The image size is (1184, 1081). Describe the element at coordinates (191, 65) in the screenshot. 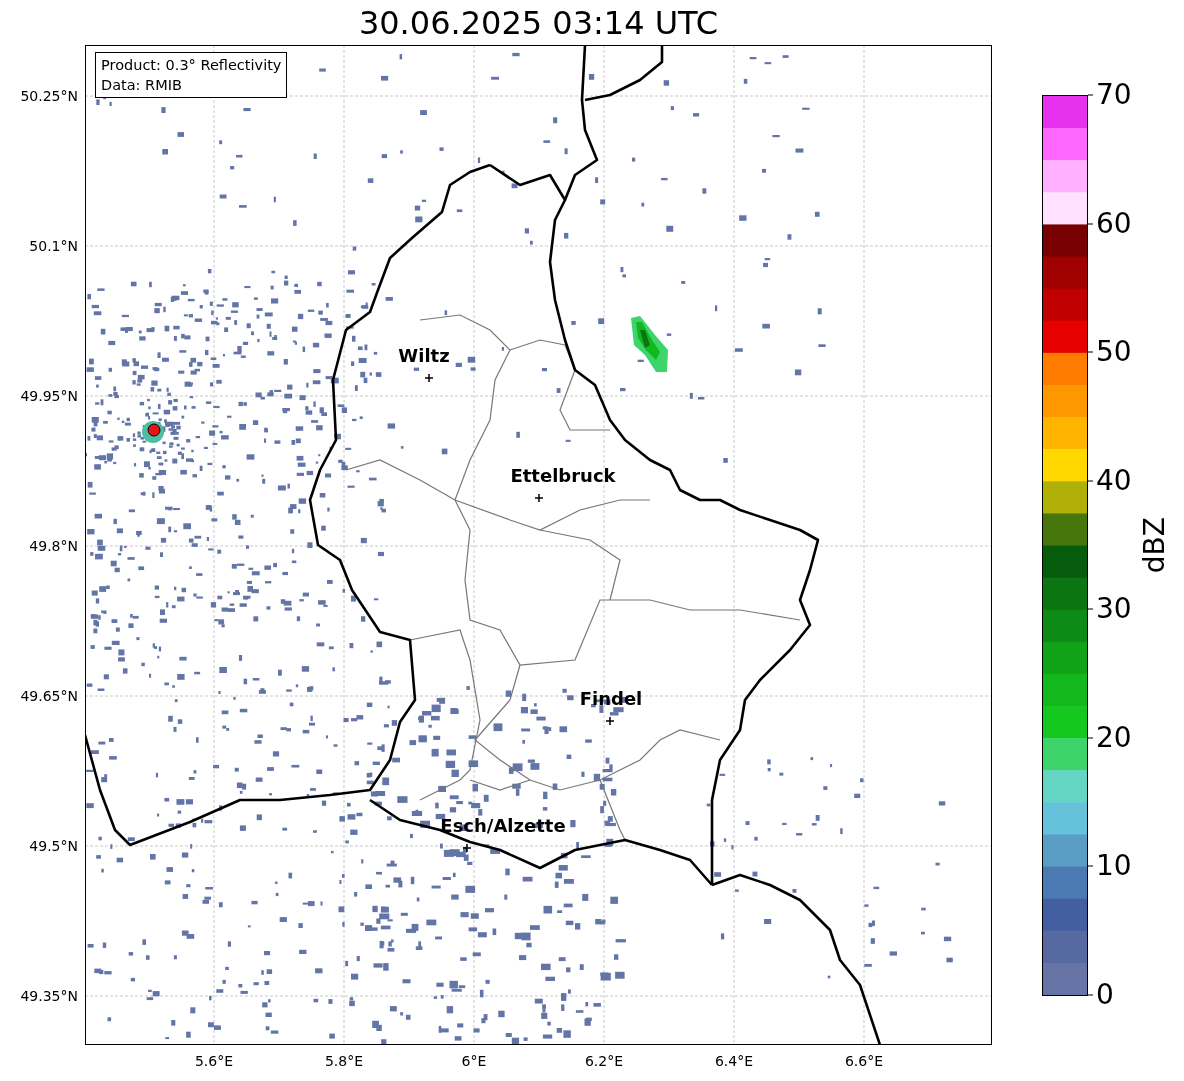

I see `info-text: Product: 0.3° Reflectivity` at that location.